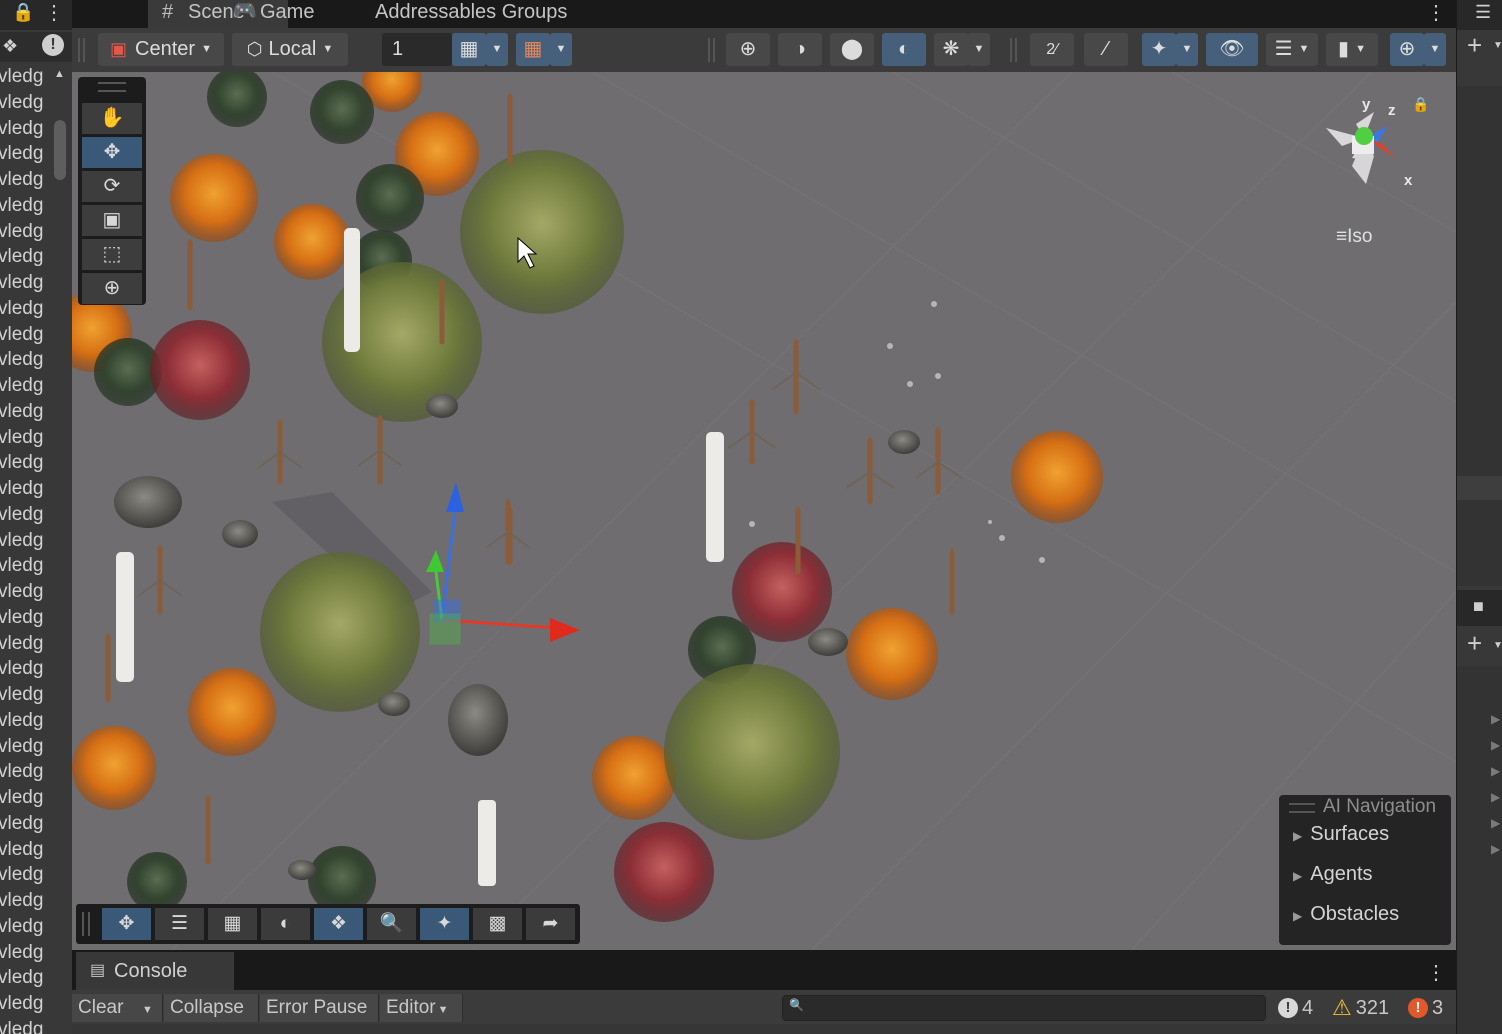 The width and height of the screenshot is (1502, 1034). What do you see at coordinates (319, 1008) in the screenshot?
I see `error-pause-toggle: Error Pause` at bounding box center [319, 1008].